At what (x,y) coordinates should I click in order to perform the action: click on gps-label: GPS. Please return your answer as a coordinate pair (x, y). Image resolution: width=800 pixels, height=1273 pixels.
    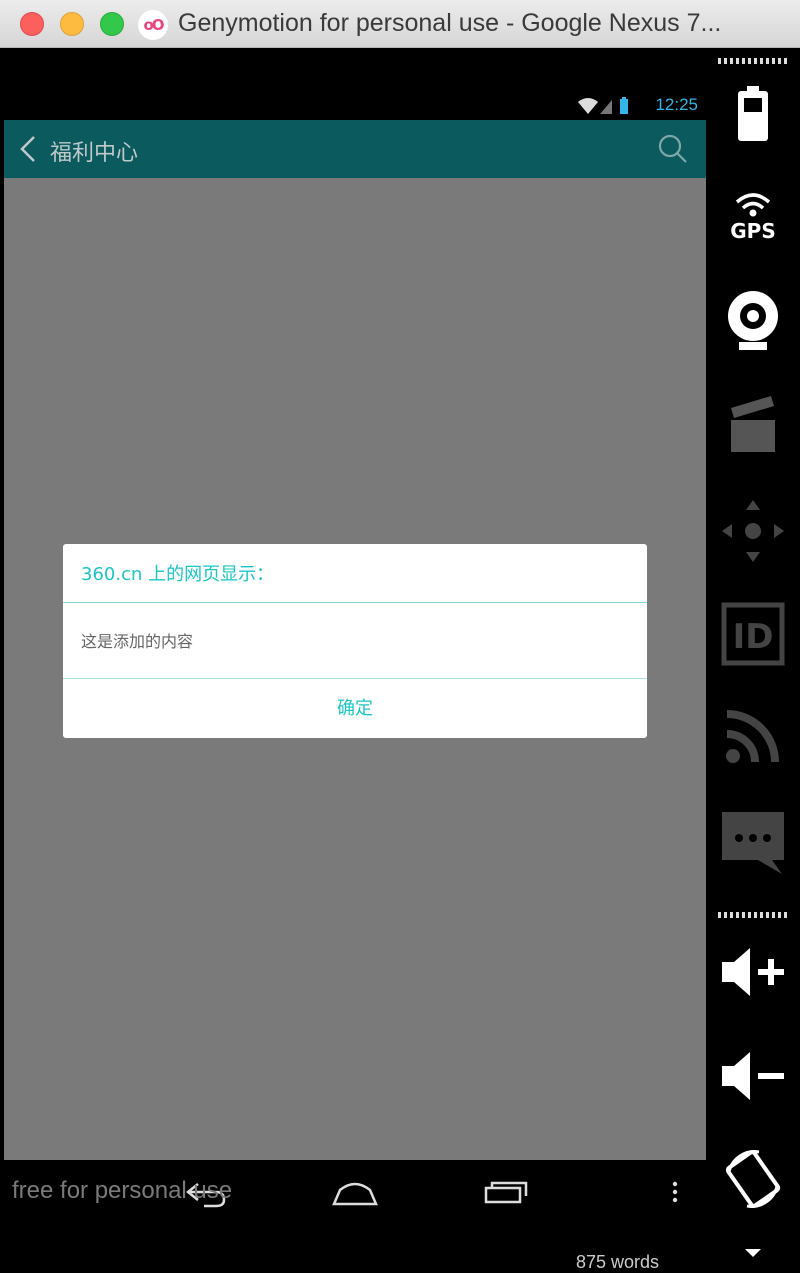
    Looking at the image, I should click on (752, 231).